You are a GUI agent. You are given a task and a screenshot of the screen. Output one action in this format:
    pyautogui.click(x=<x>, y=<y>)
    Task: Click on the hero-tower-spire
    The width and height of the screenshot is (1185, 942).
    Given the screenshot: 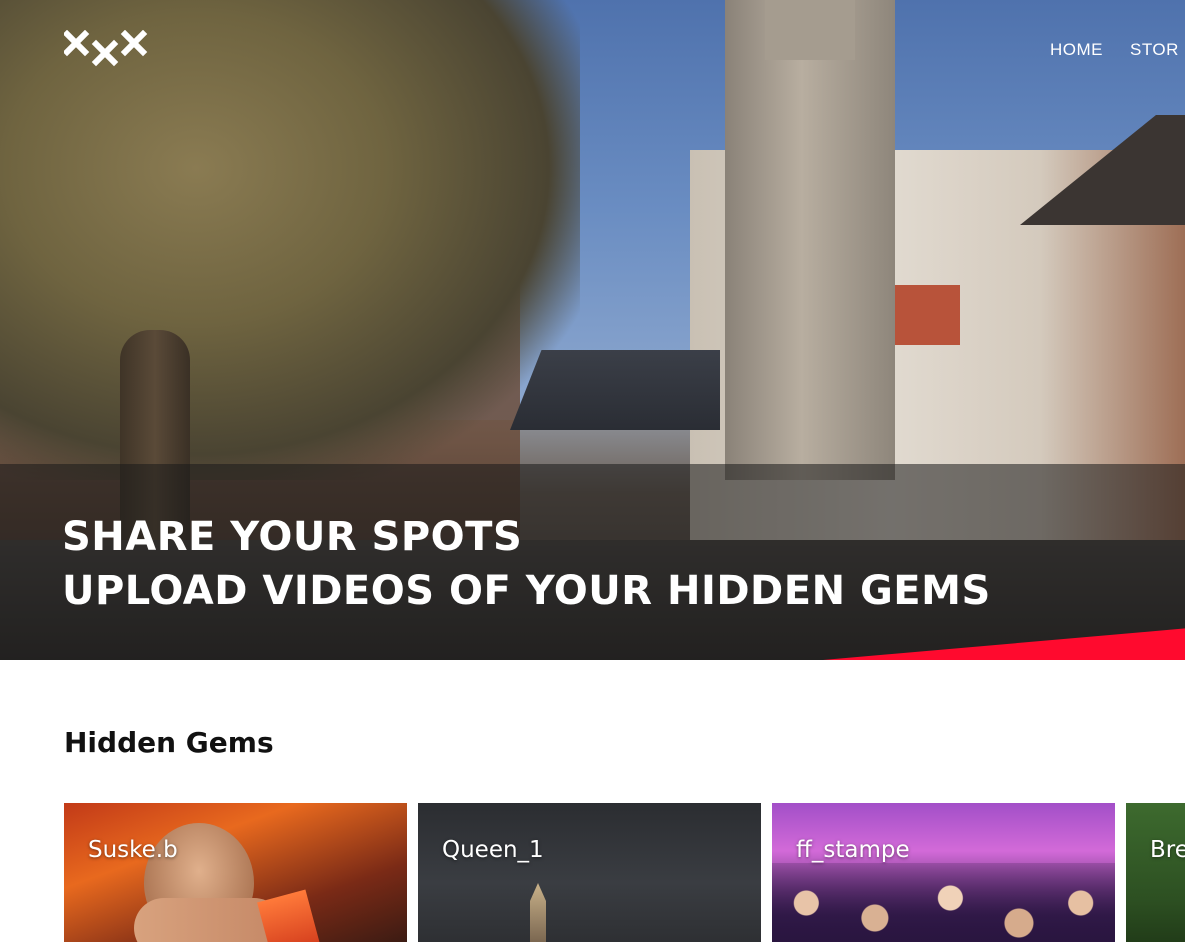 What is the action you would take?
    pyautogui.click(x=810, y=30)
    